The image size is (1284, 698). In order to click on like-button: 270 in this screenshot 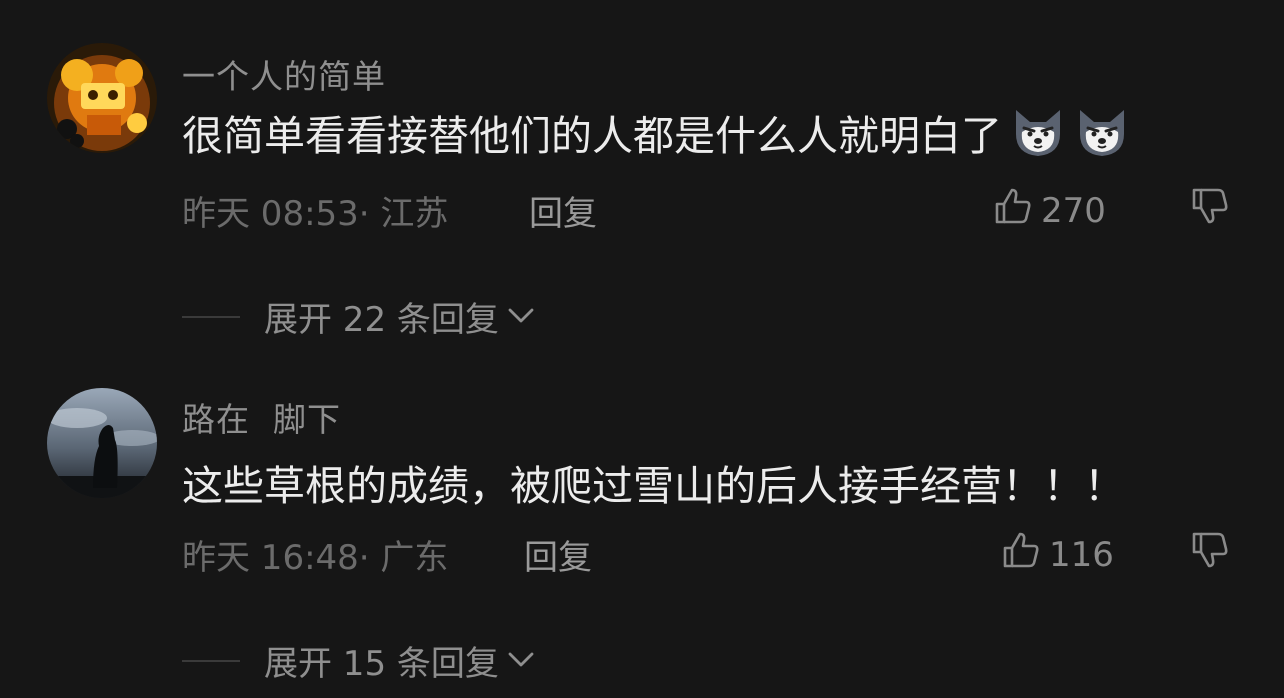, I will do `click(1049, 210)`.